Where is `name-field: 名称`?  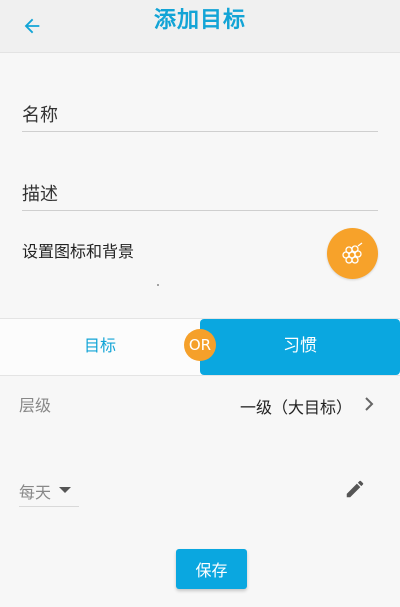
name-field: 名称 is located at coordinates (200, 106).